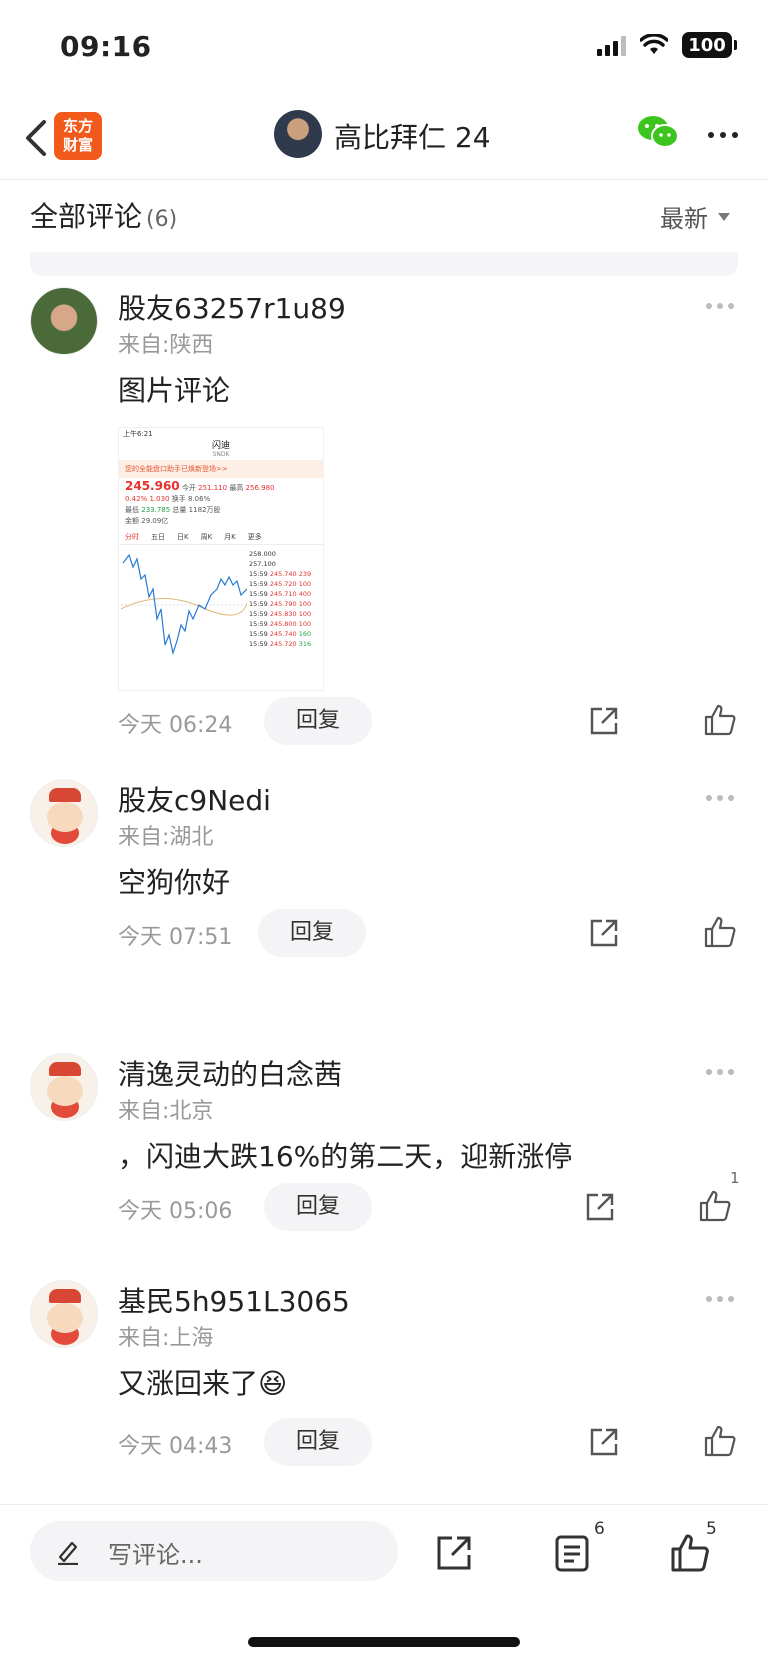  I want to click on comment-footer: 今天 04:43 回复, so click(428, 1442).